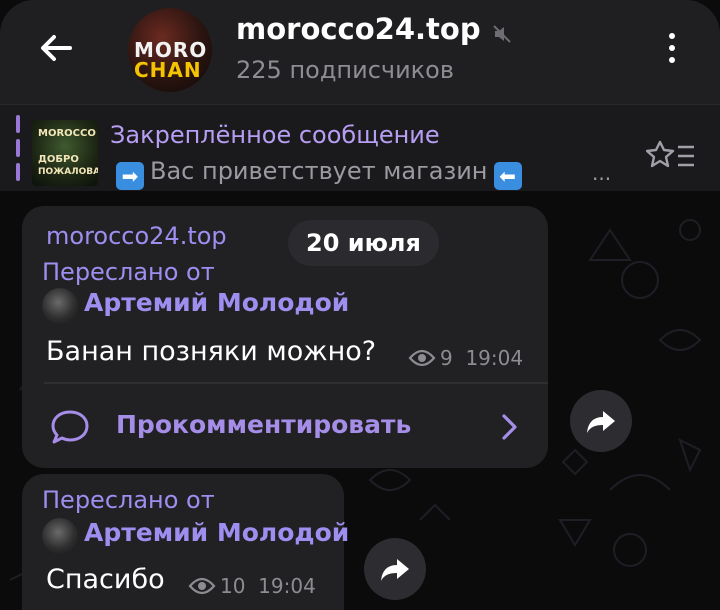  I want to click on message-meta: 10 19:04, so click(252, 586).